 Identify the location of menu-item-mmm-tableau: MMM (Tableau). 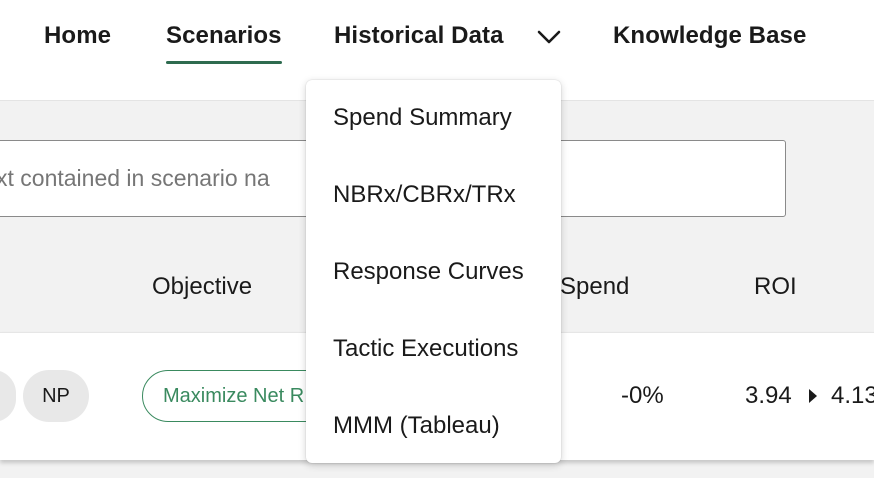
(416, 426).